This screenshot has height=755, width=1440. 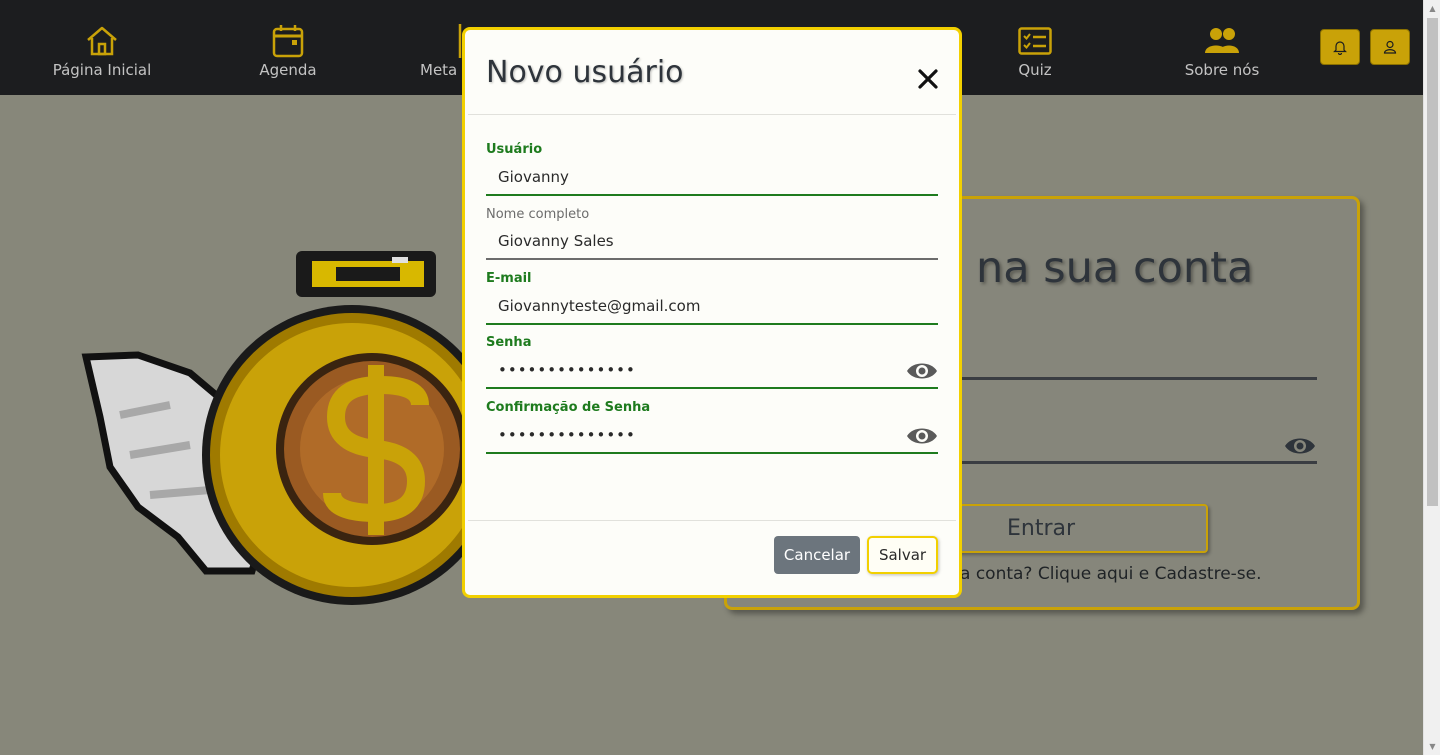 I want to click on calendar-icon, so click(x=288, y=41).